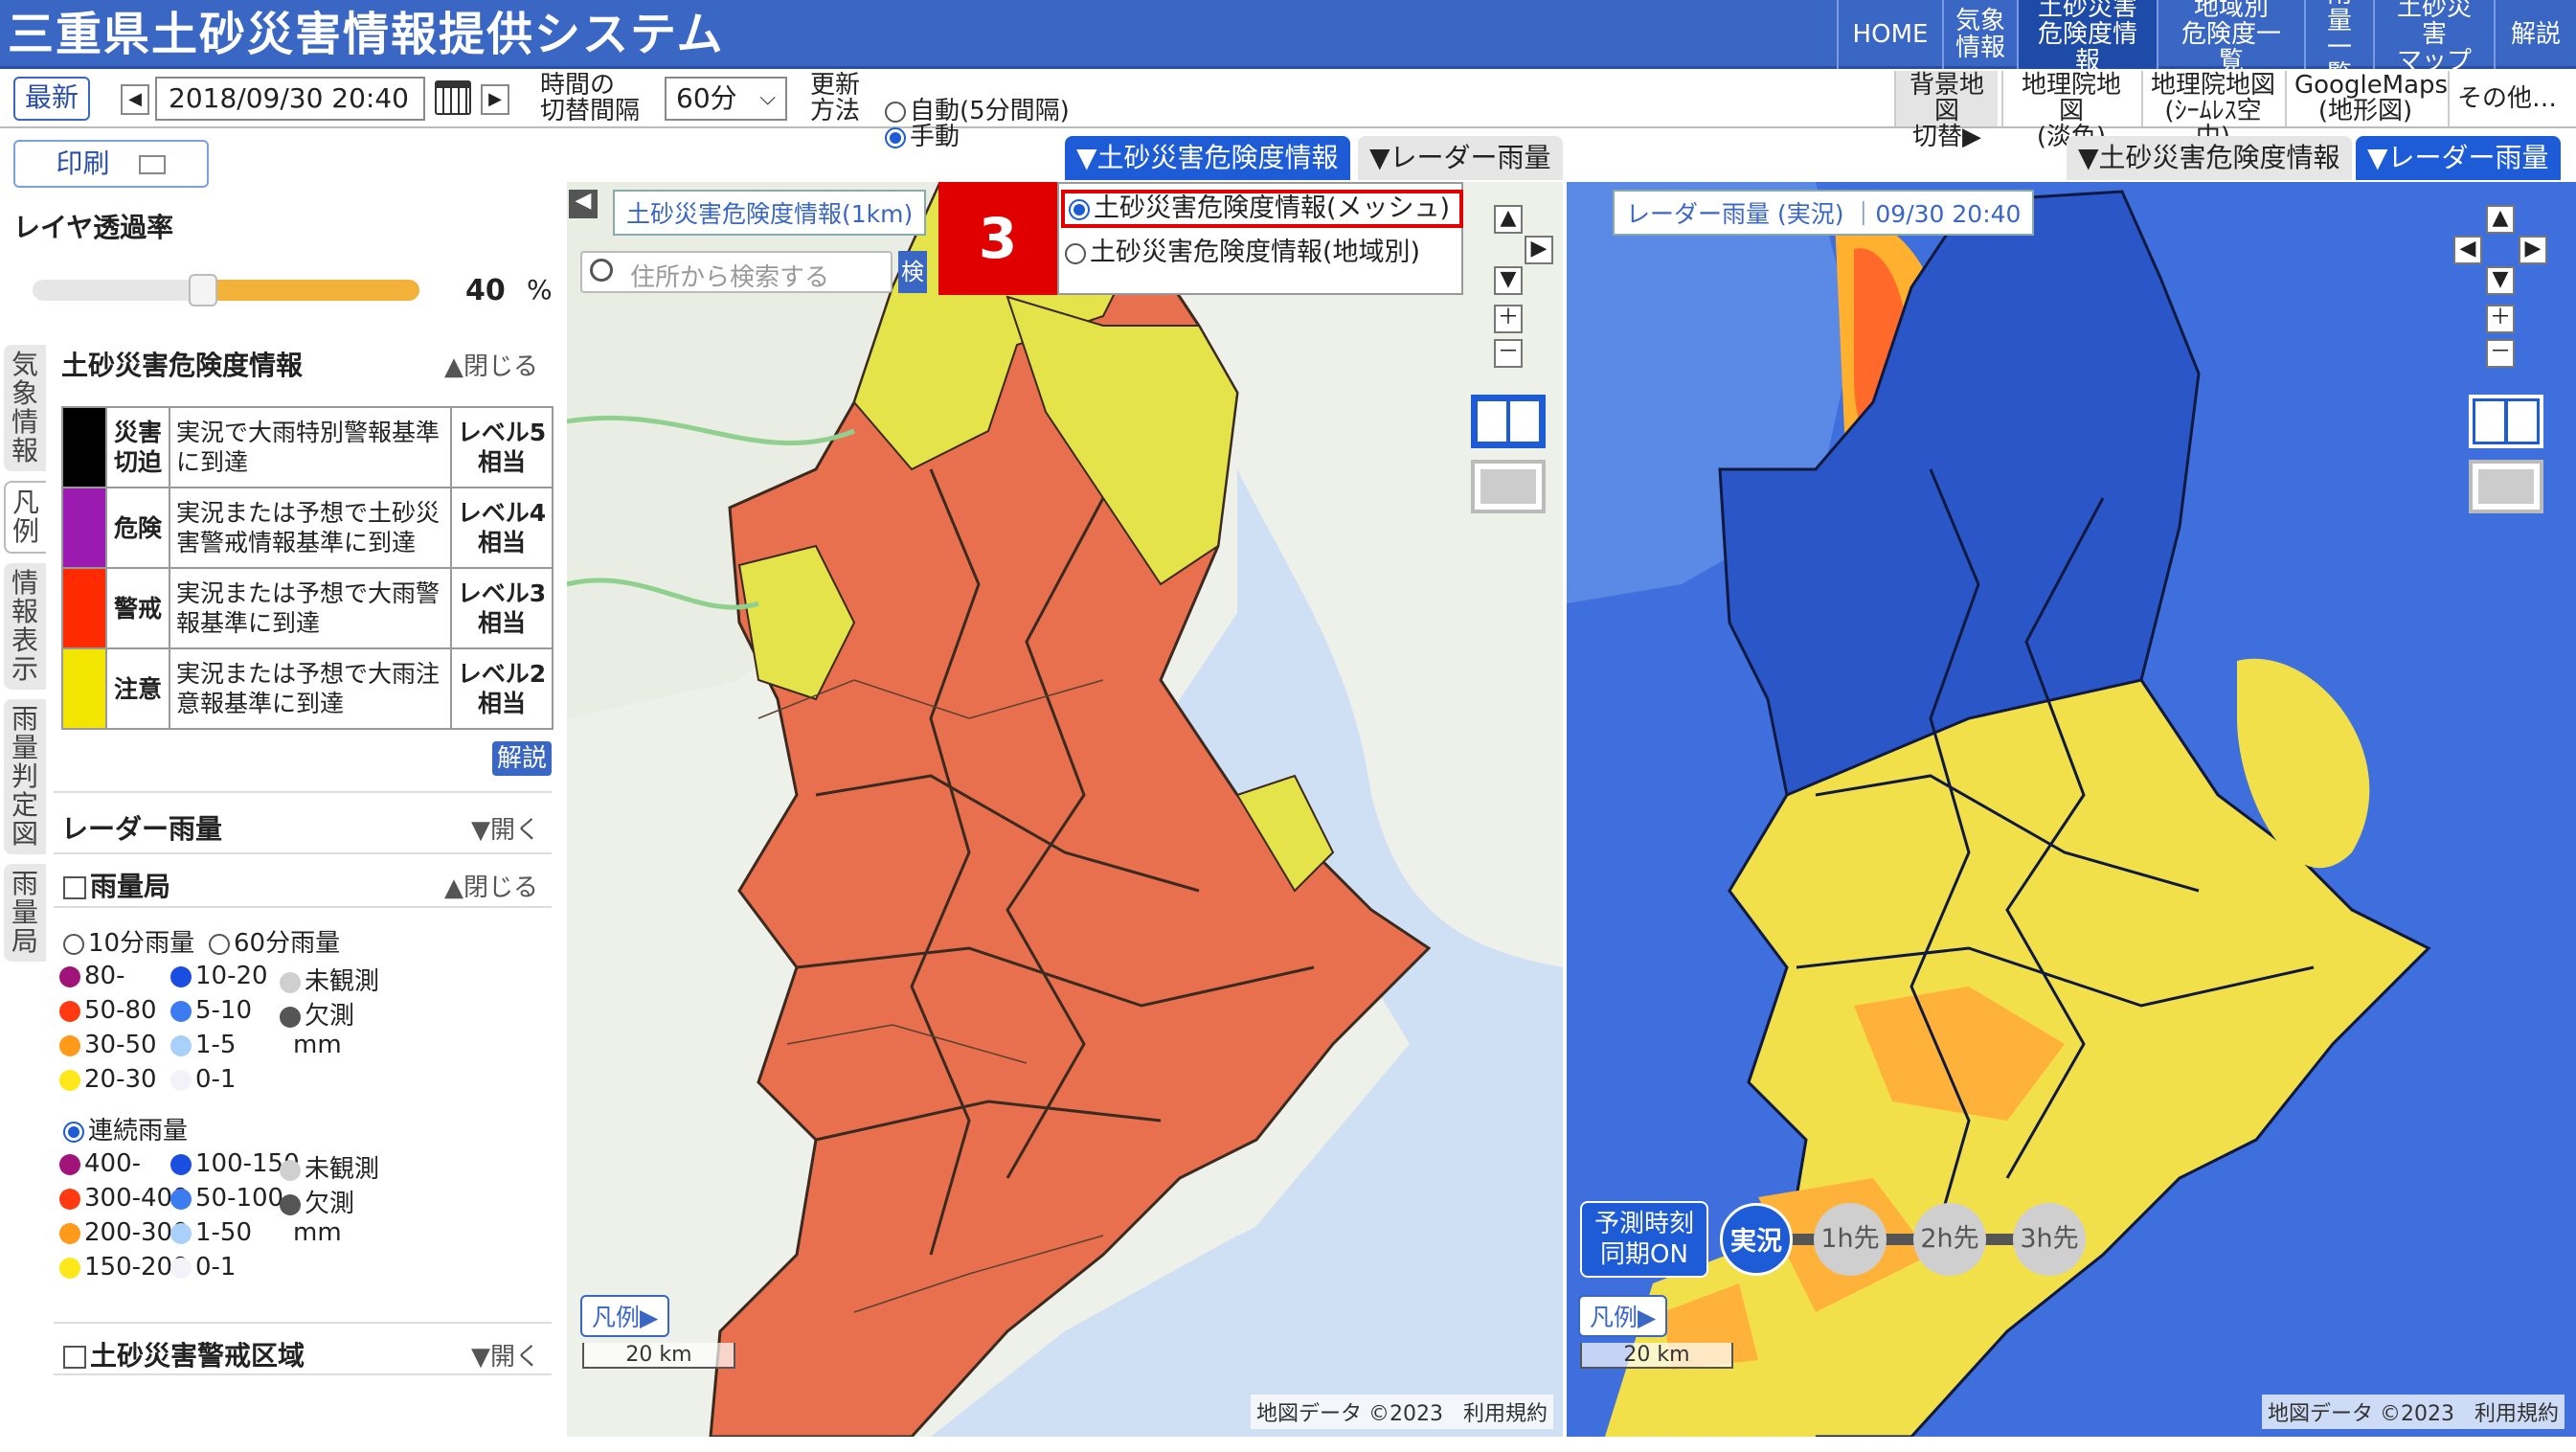 The image size is (2576, 1452). Describe the element at coordinates (1949, 1239) in the screenshot. I see `step-2h: 2h先` at that location.